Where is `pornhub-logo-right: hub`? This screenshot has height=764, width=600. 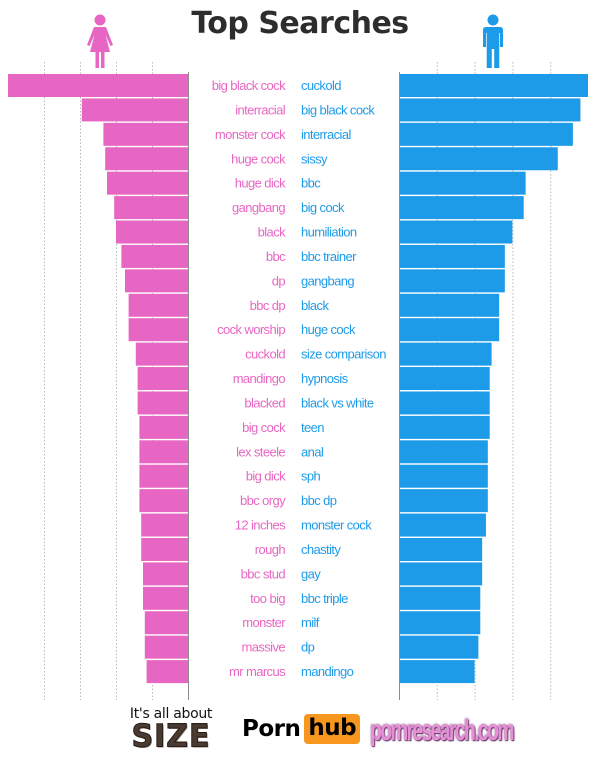 pornhub-logo-right: hub is located at coordinates (332, 729).